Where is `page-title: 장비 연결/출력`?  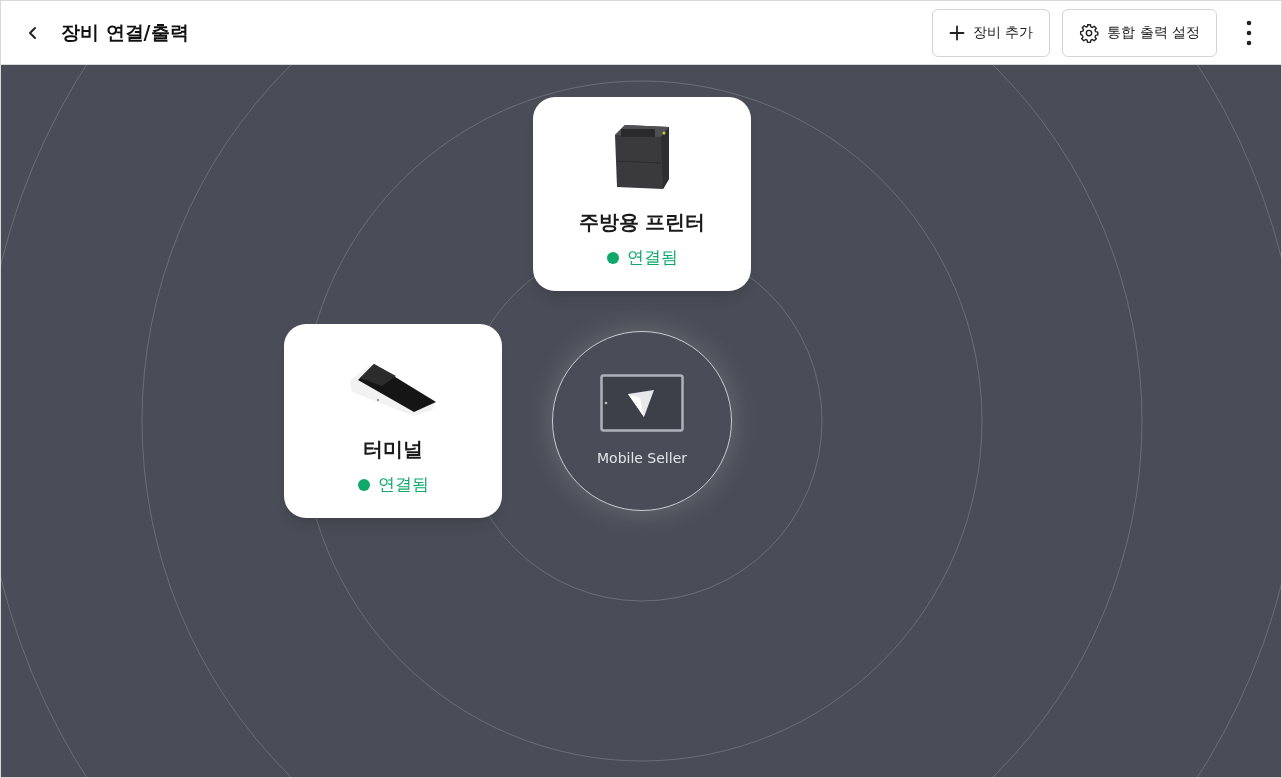
page-title: 장비 연결/출력 is located at coordinates (125, 33).